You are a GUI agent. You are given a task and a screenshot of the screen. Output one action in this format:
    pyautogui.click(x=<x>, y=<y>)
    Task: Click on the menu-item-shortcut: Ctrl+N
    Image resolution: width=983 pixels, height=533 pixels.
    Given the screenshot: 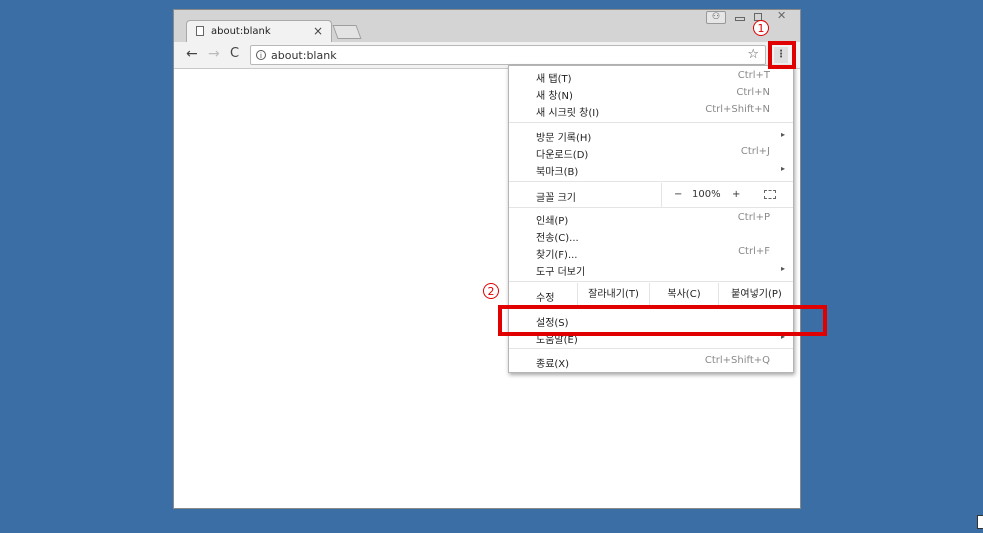 What is the action you would take?
    pyautogui.click(x=753, y=92)
    